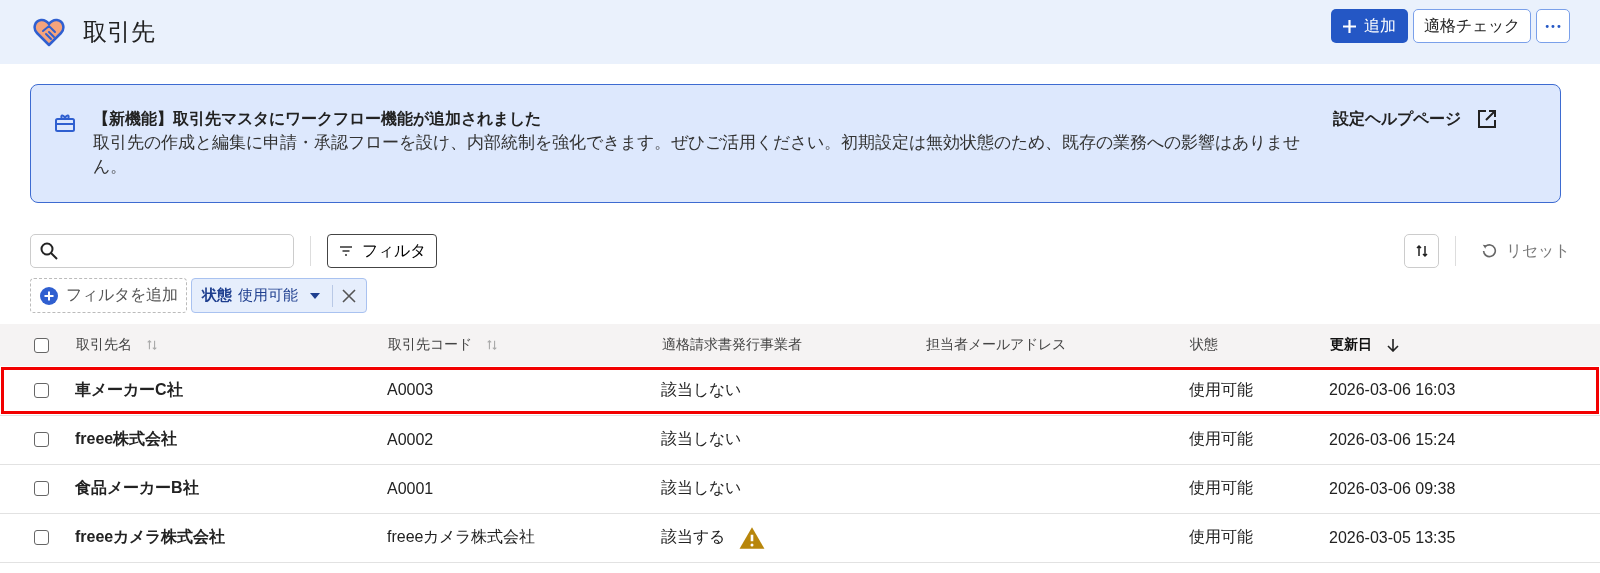 This screenshot has height=573, width=1600. I want to click on partner-code: freeeカメラ株式会社, so click(461, 536).